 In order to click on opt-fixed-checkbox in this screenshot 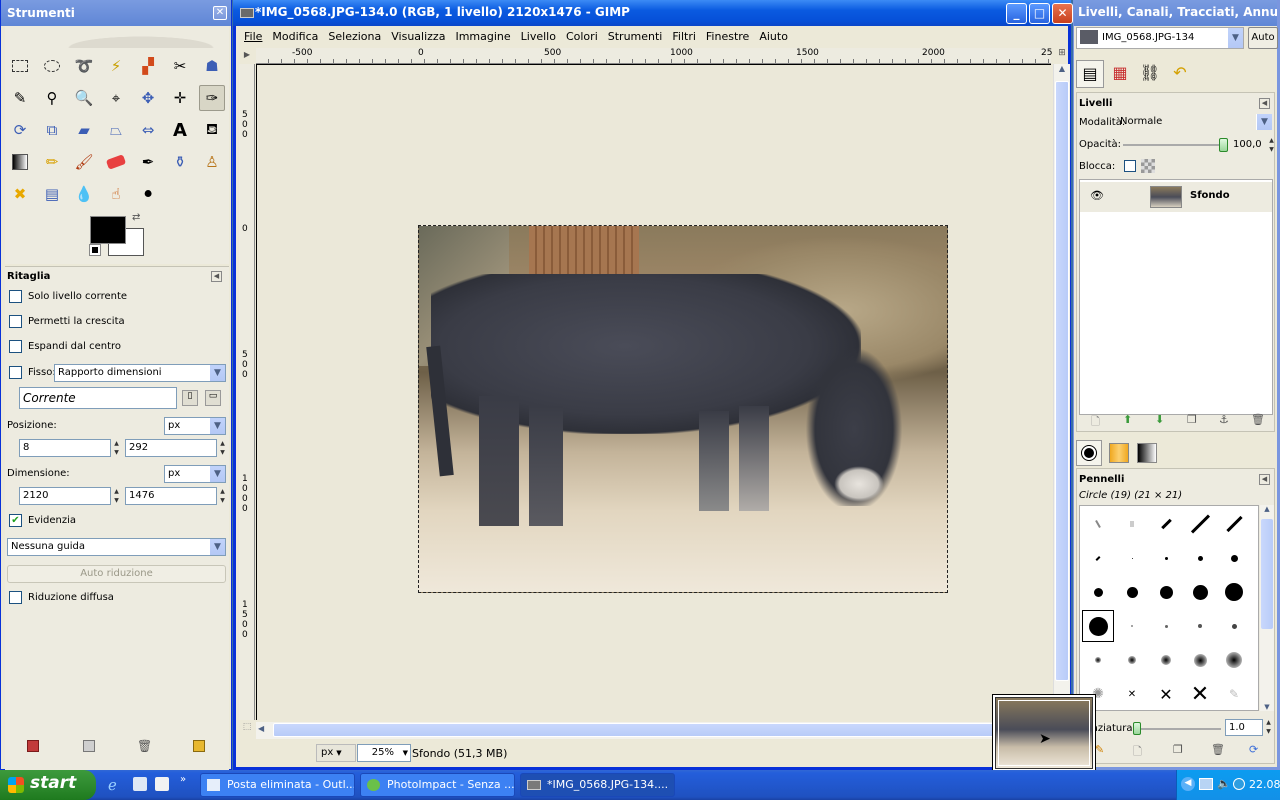, I will do `click(15, 372)`.